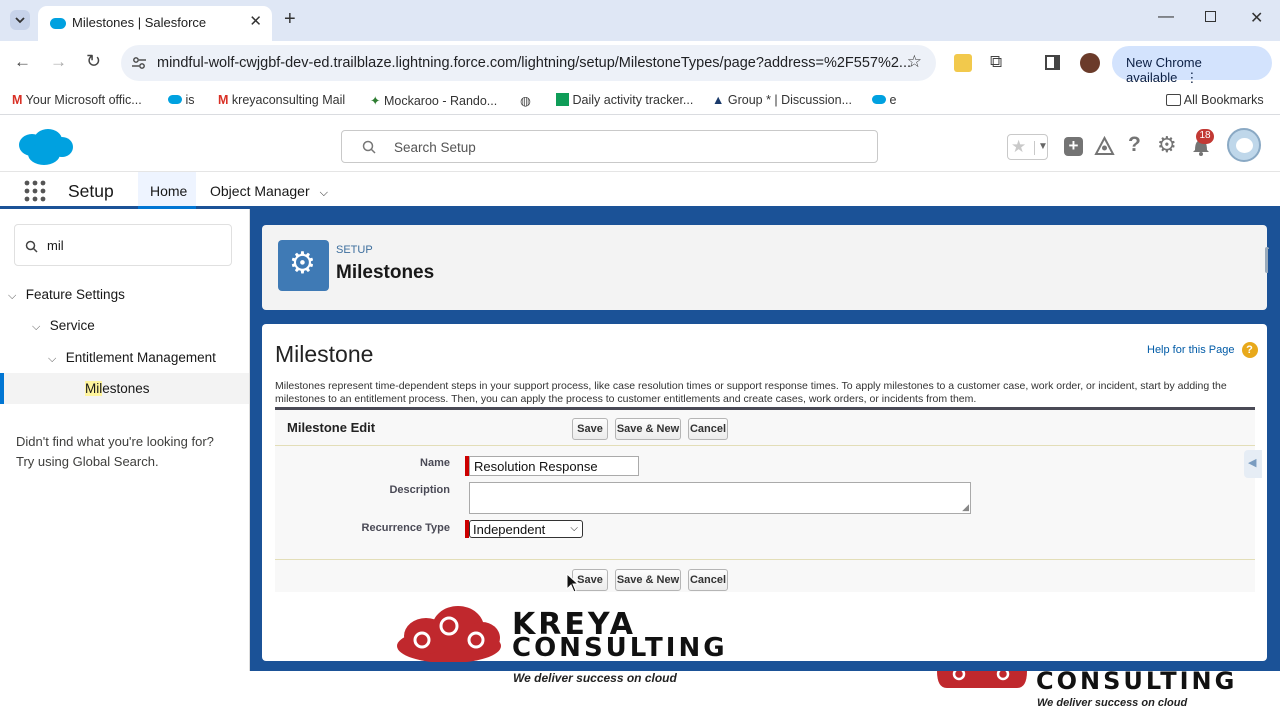 This screenshot has width=1280, height=720. I want to click on global-actions-icon: +, so click(1073, 146).